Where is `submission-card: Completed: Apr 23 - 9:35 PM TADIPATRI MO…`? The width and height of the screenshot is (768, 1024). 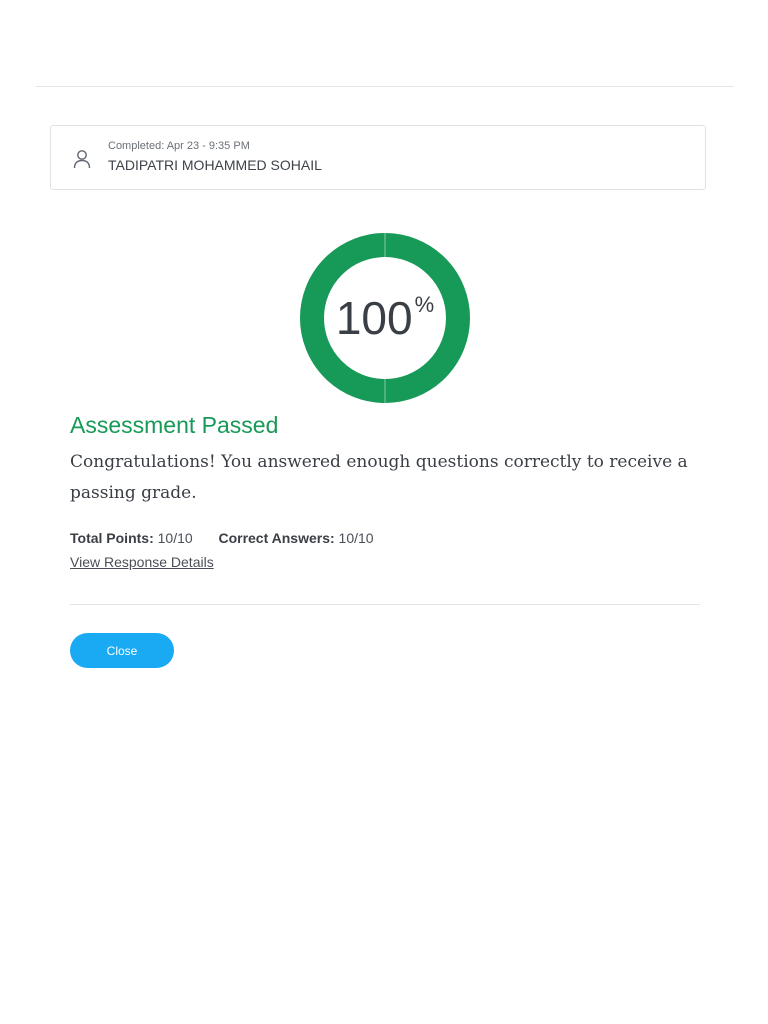 submission-card: Completed: Apr 23 - 9:35 PM TADIPATRI MO… is located at coordinates (378, 157).